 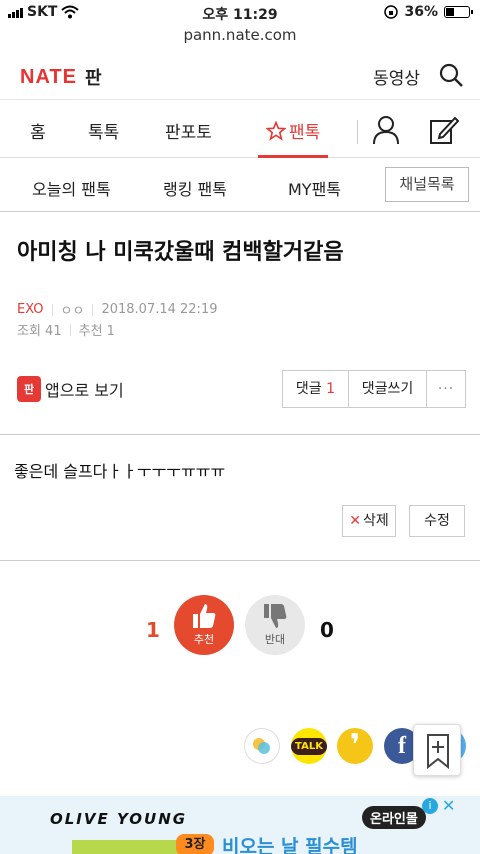 I want to click on video-link: 동영상, so click(x=396, y=76).